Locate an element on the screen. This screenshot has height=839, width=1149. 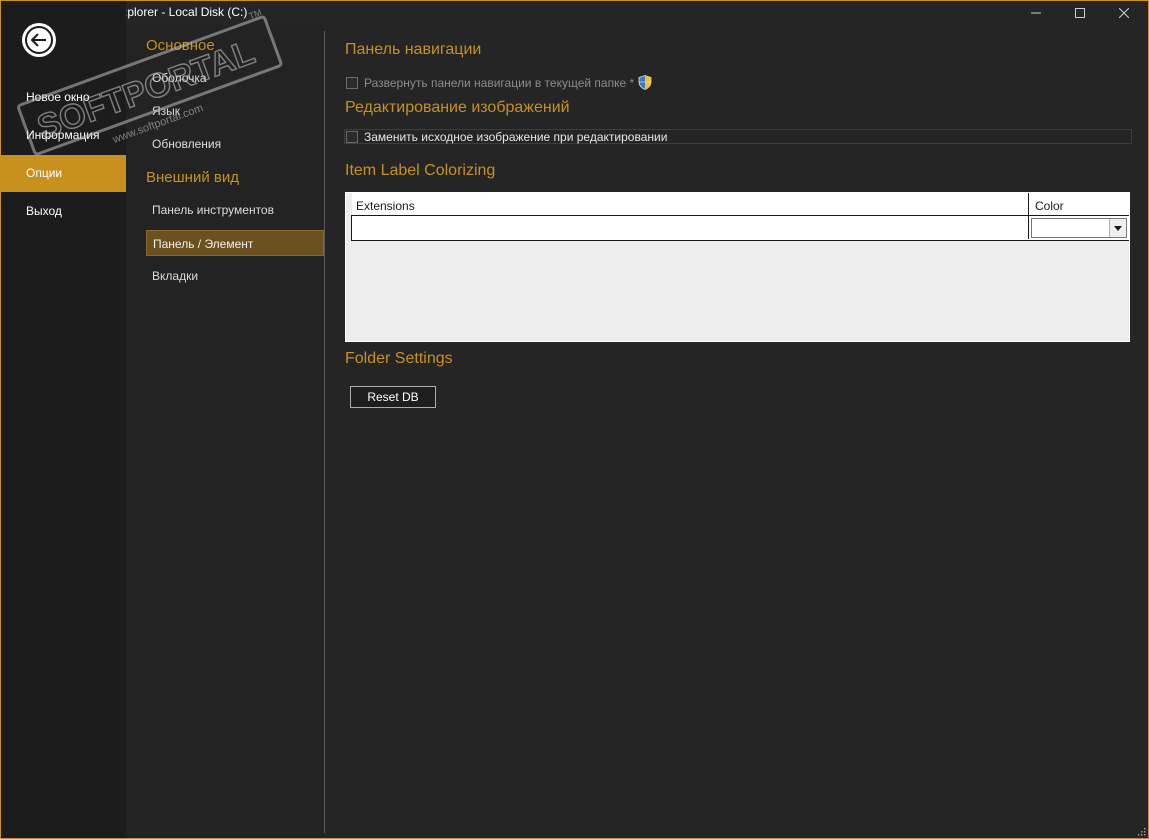
title-bar: :plorer - Local Disk (C:) is located at coordinates (574, 13).